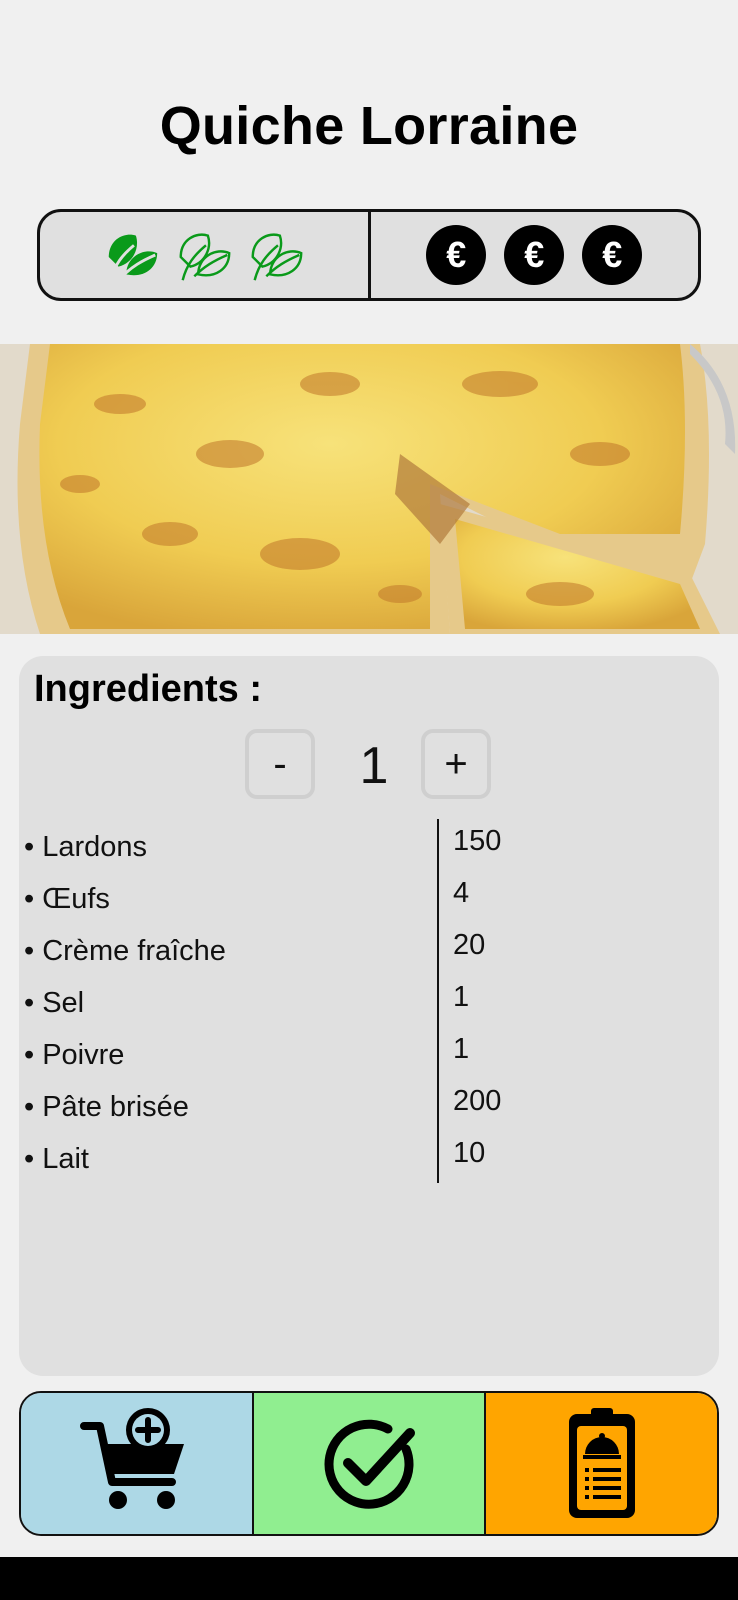  Describe the element at coordinates (369, 35) in the screenshot. I see `status-bar` at that location.